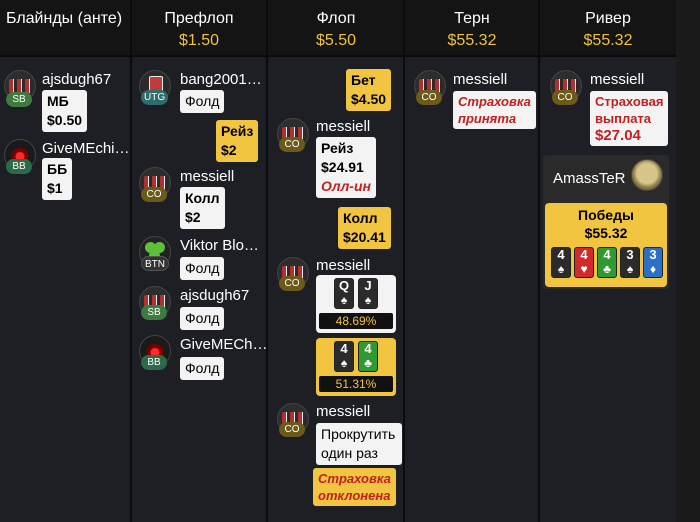 The image size is (700, 522). Describe the element at coordinates (688, 261) in the screenshot. I see `scrollbar-track` at that location.